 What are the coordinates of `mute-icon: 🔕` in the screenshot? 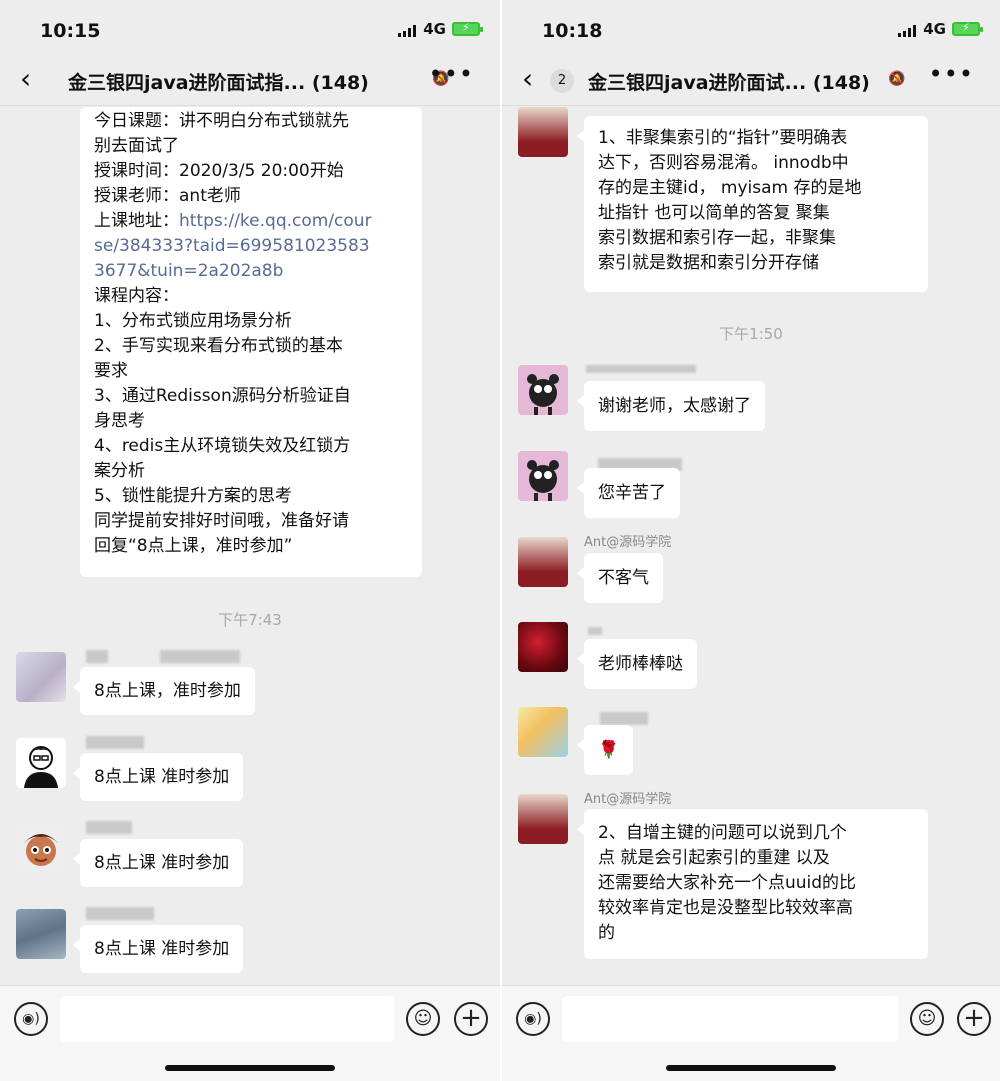 It's located at (897, 79).